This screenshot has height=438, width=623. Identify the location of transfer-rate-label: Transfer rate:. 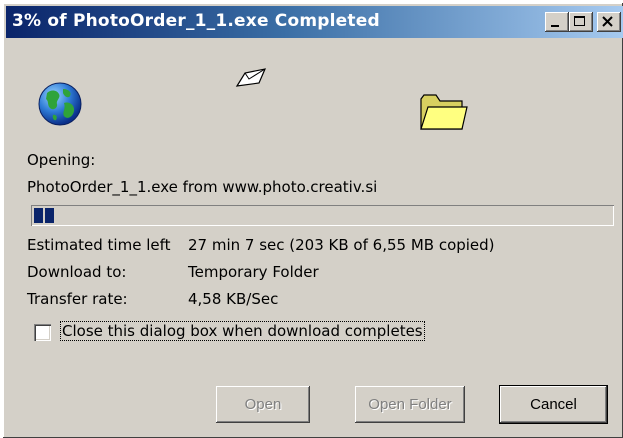
(77, 299).